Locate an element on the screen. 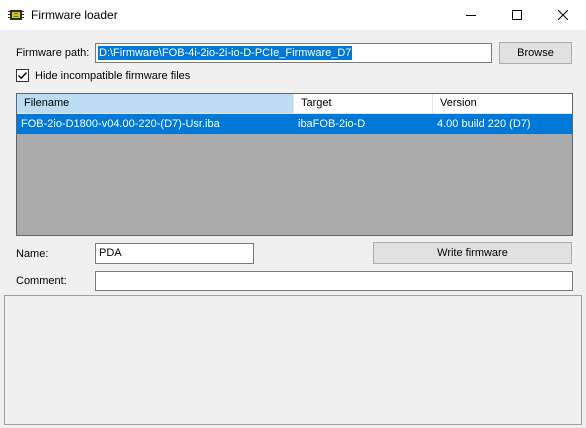  maximize-button is located at coordinates (517, 15).